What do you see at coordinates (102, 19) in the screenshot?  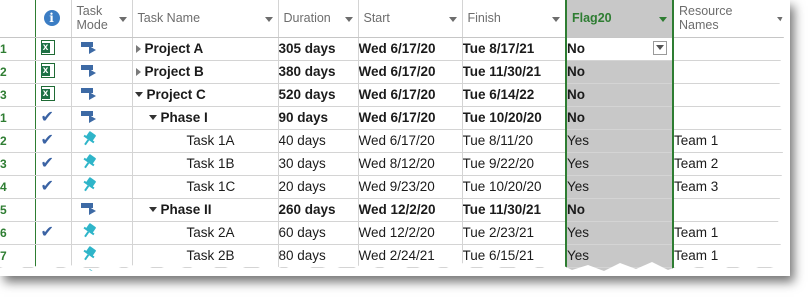 I see `task-mode-column-header: Task Mode` at bounding box center [102, 19].